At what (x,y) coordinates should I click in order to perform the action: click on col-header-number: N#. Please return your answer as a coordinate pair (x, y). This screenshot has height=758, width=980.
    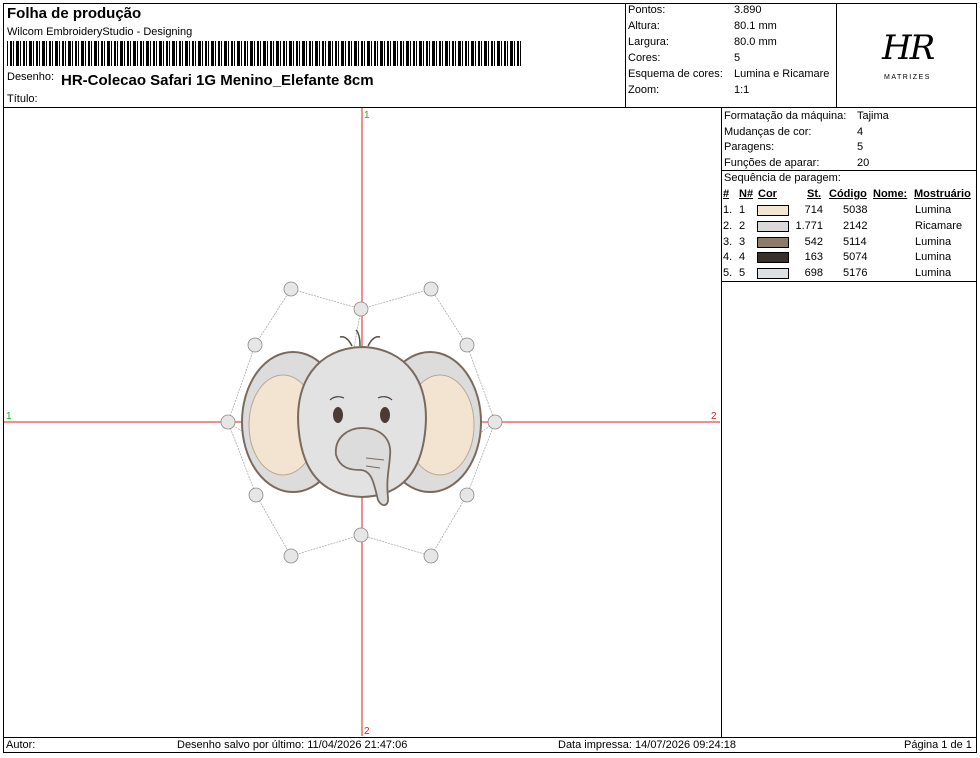
    Looking at the image, I should click on (746, 194).